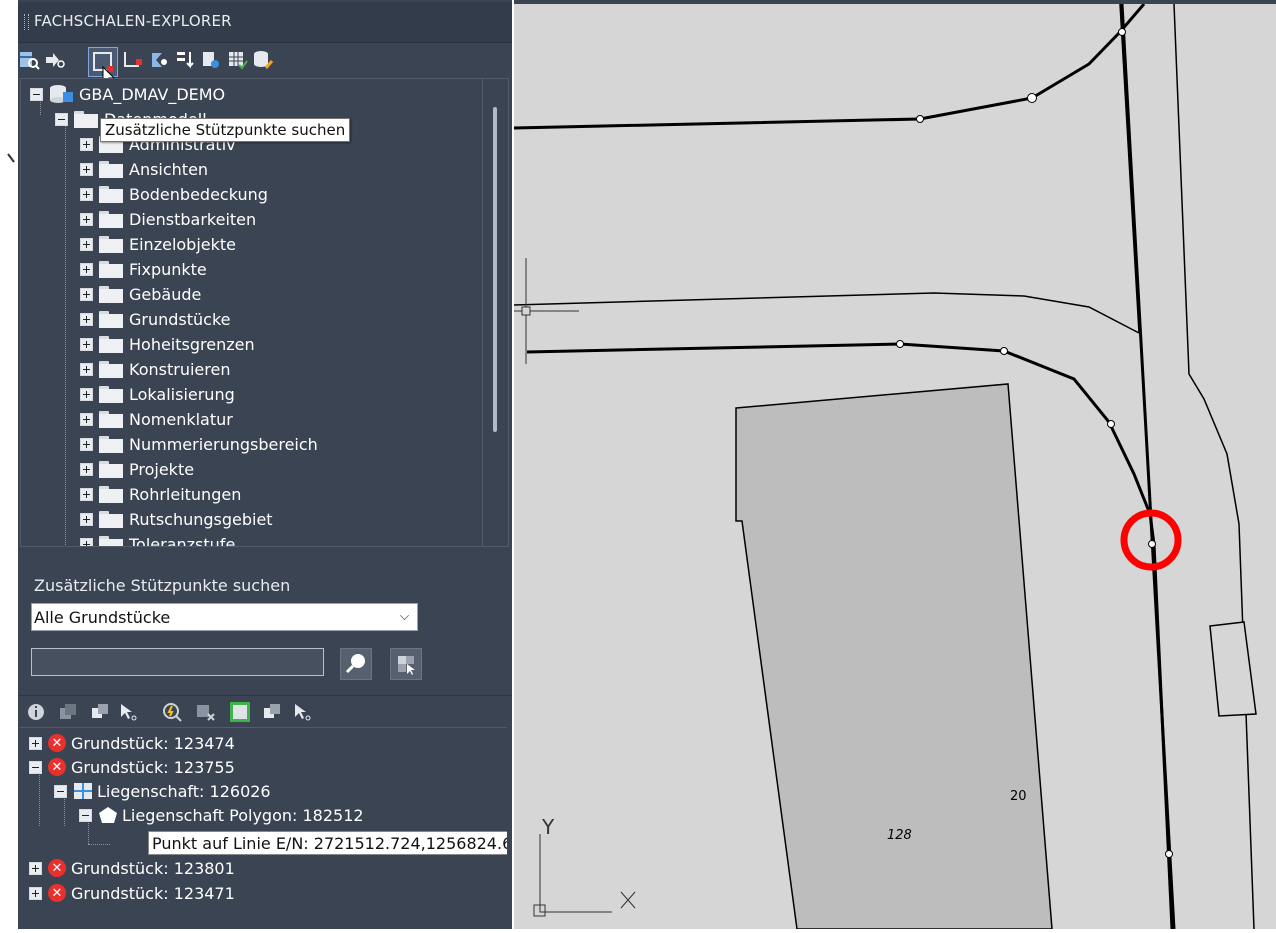 The height and width of the screenshot is (933, 1276). I want to click on delete-shape-icon, so click(205, 712).